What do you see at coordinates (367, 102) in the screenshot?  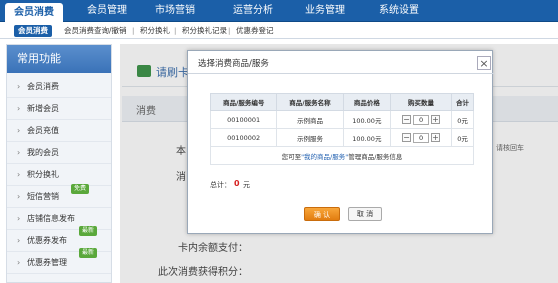 I see `col-price: 商品价格` at bounding box center [367, 102].